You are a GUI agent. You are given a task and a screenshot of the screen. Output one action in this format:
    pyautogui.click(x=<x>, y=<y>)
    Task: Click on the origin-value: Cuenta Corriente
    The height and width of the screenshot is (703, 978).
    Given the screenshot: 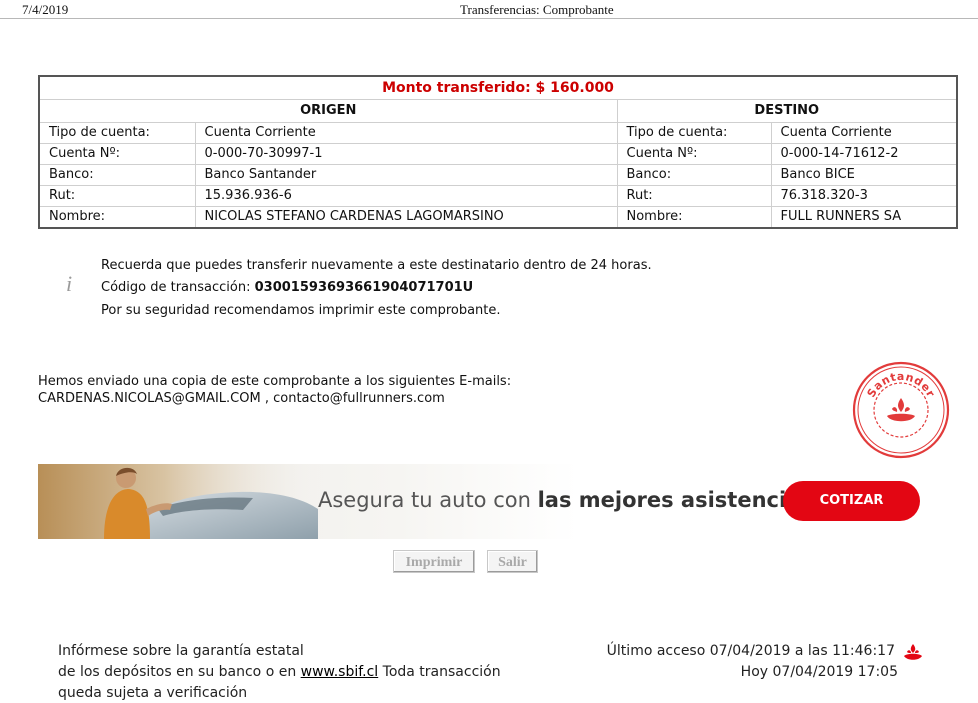 What is the action you would take?
    pyautogui.click(x=406, y=133)
    